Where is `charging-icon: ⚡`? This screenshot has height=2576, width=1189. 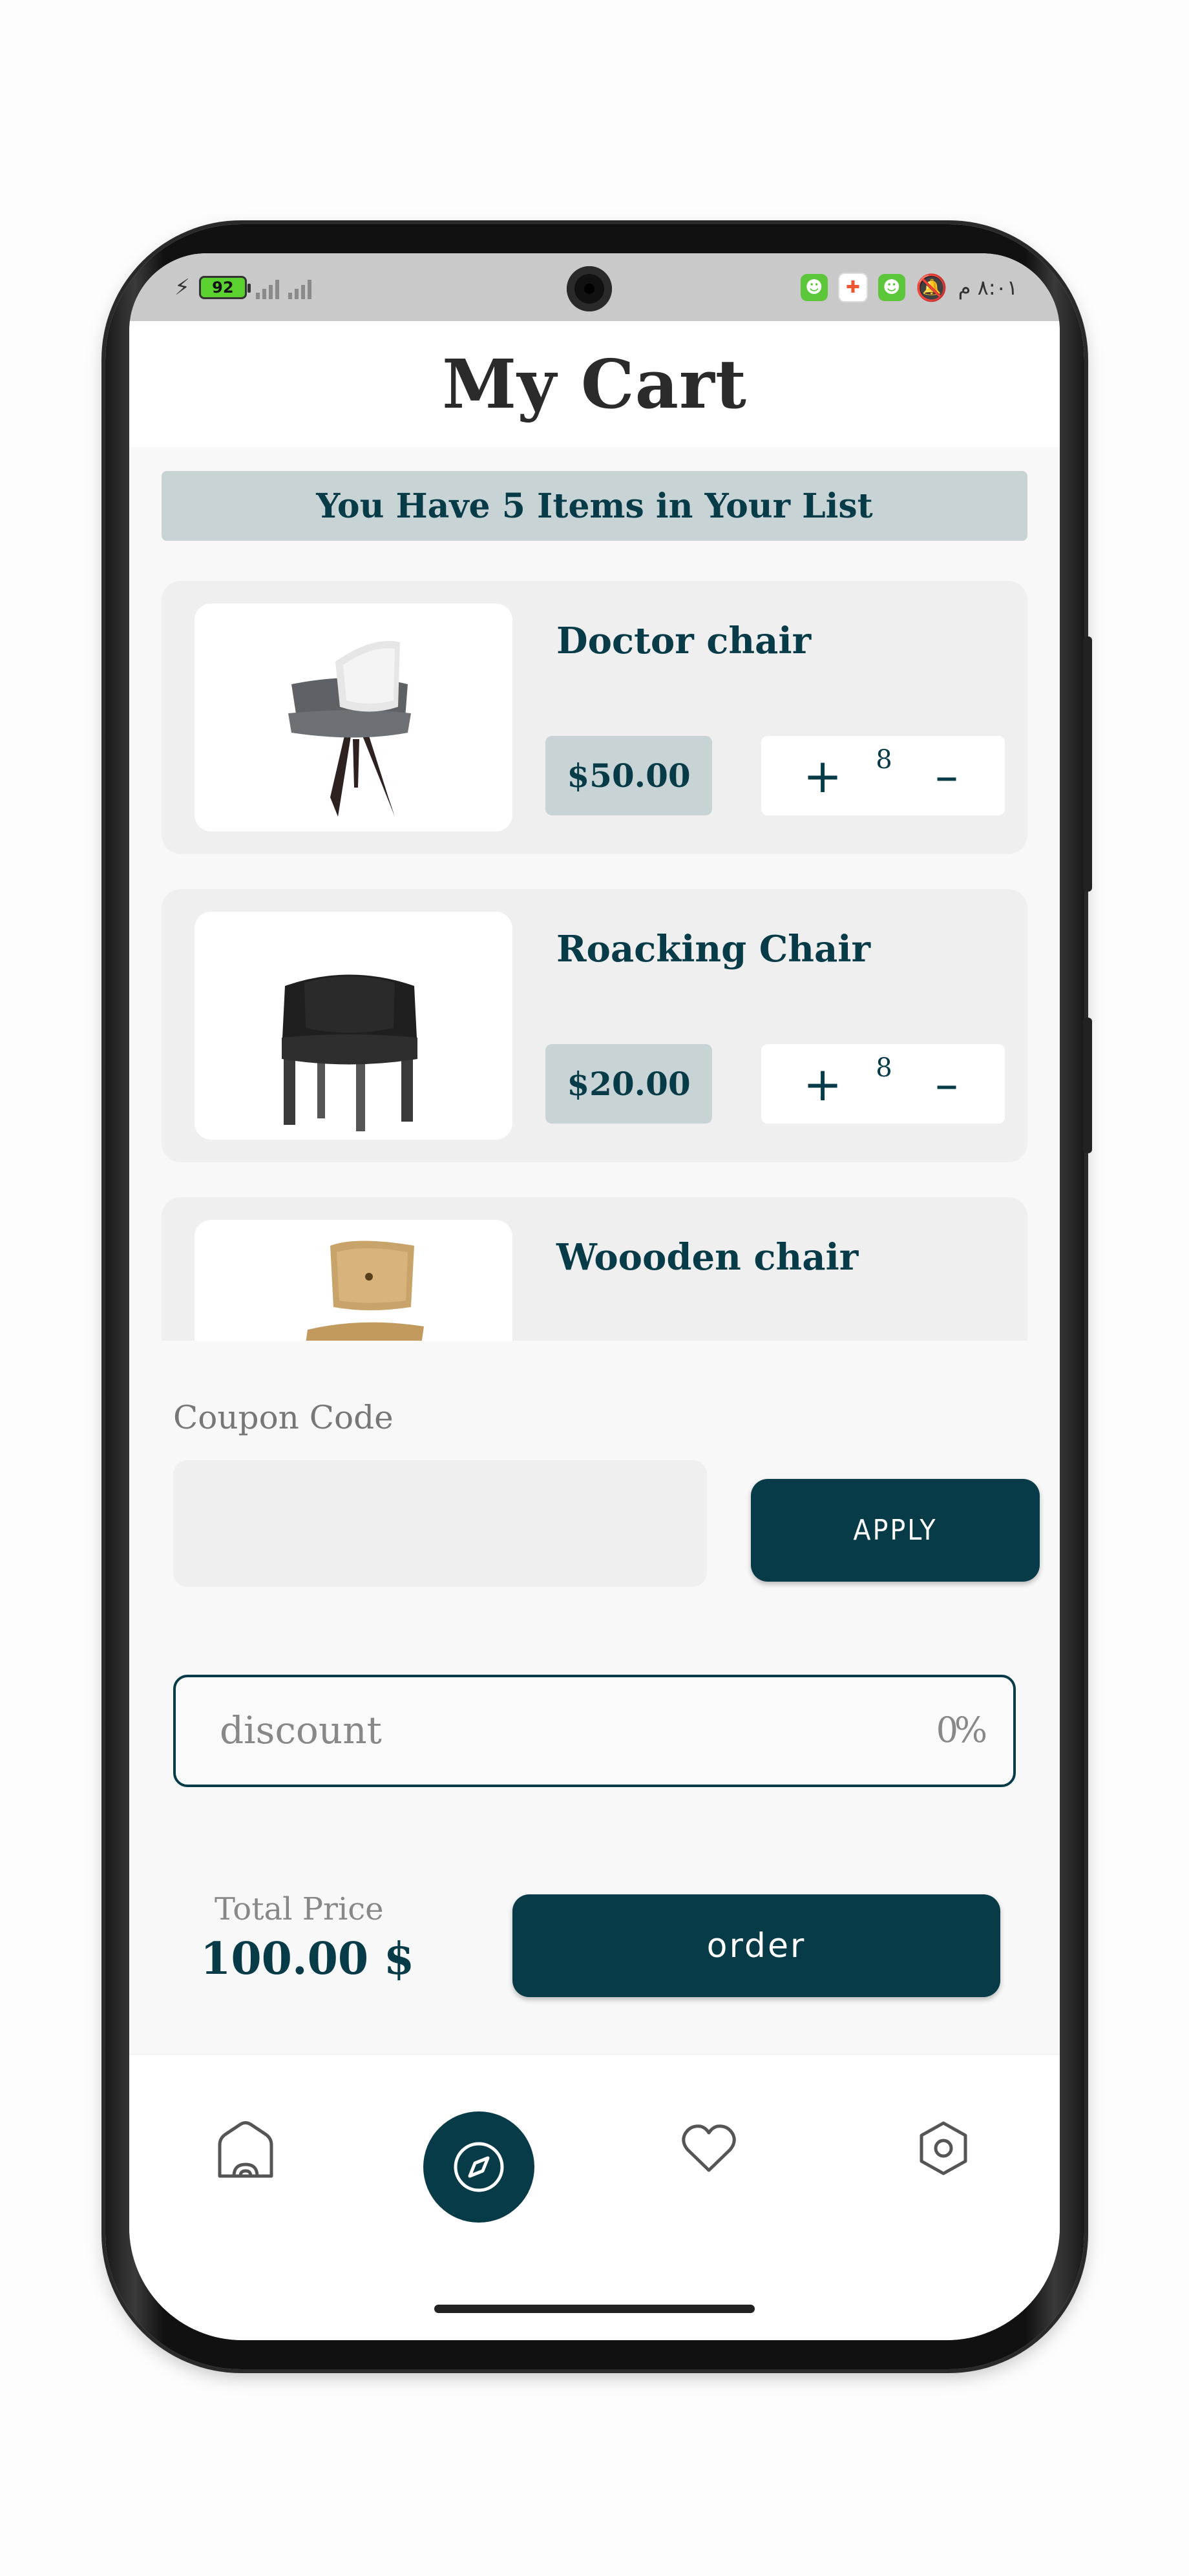
charging-icon: ⚡ is located at coordinates (182, 287).